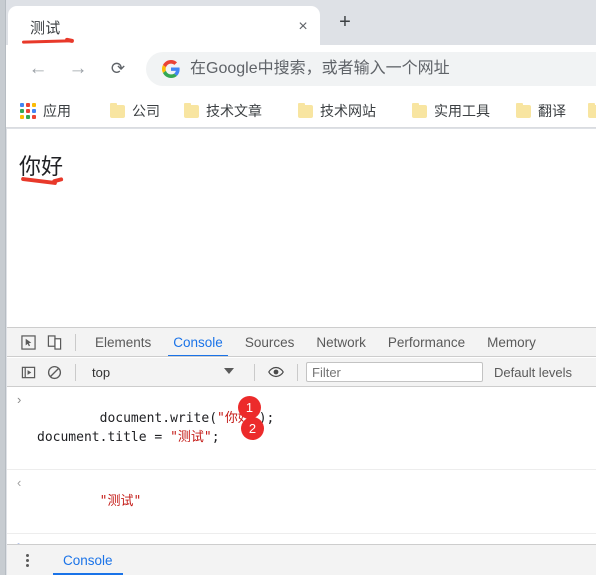  I want to click on tab-title: 测试, so click(45, 28).